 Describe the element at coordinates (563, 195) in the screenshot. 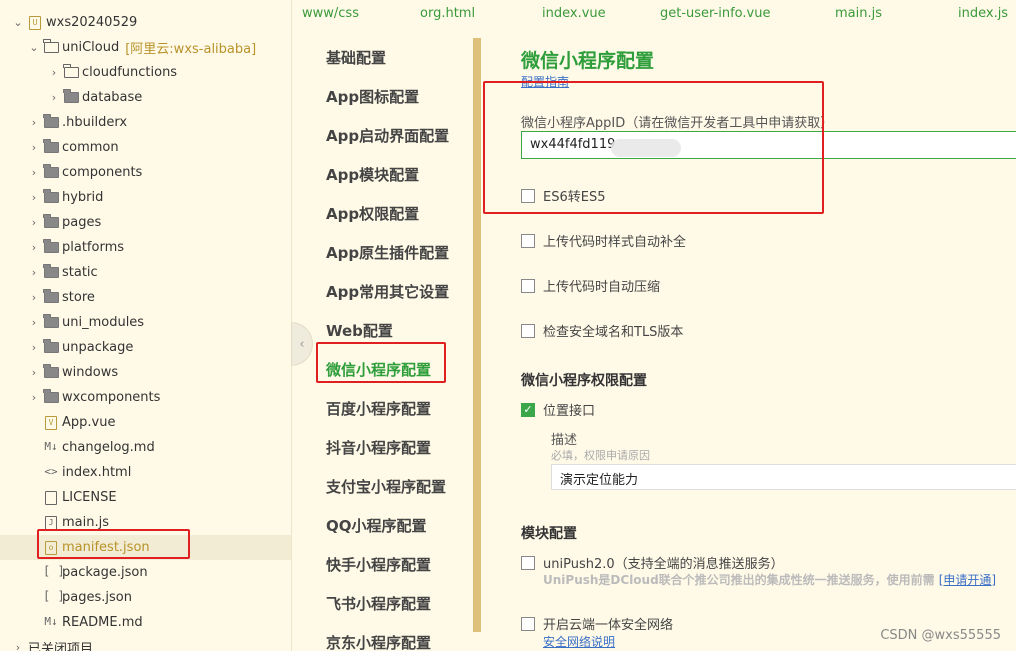

I see `es6-checkbox: ES6转ES5` at that location.